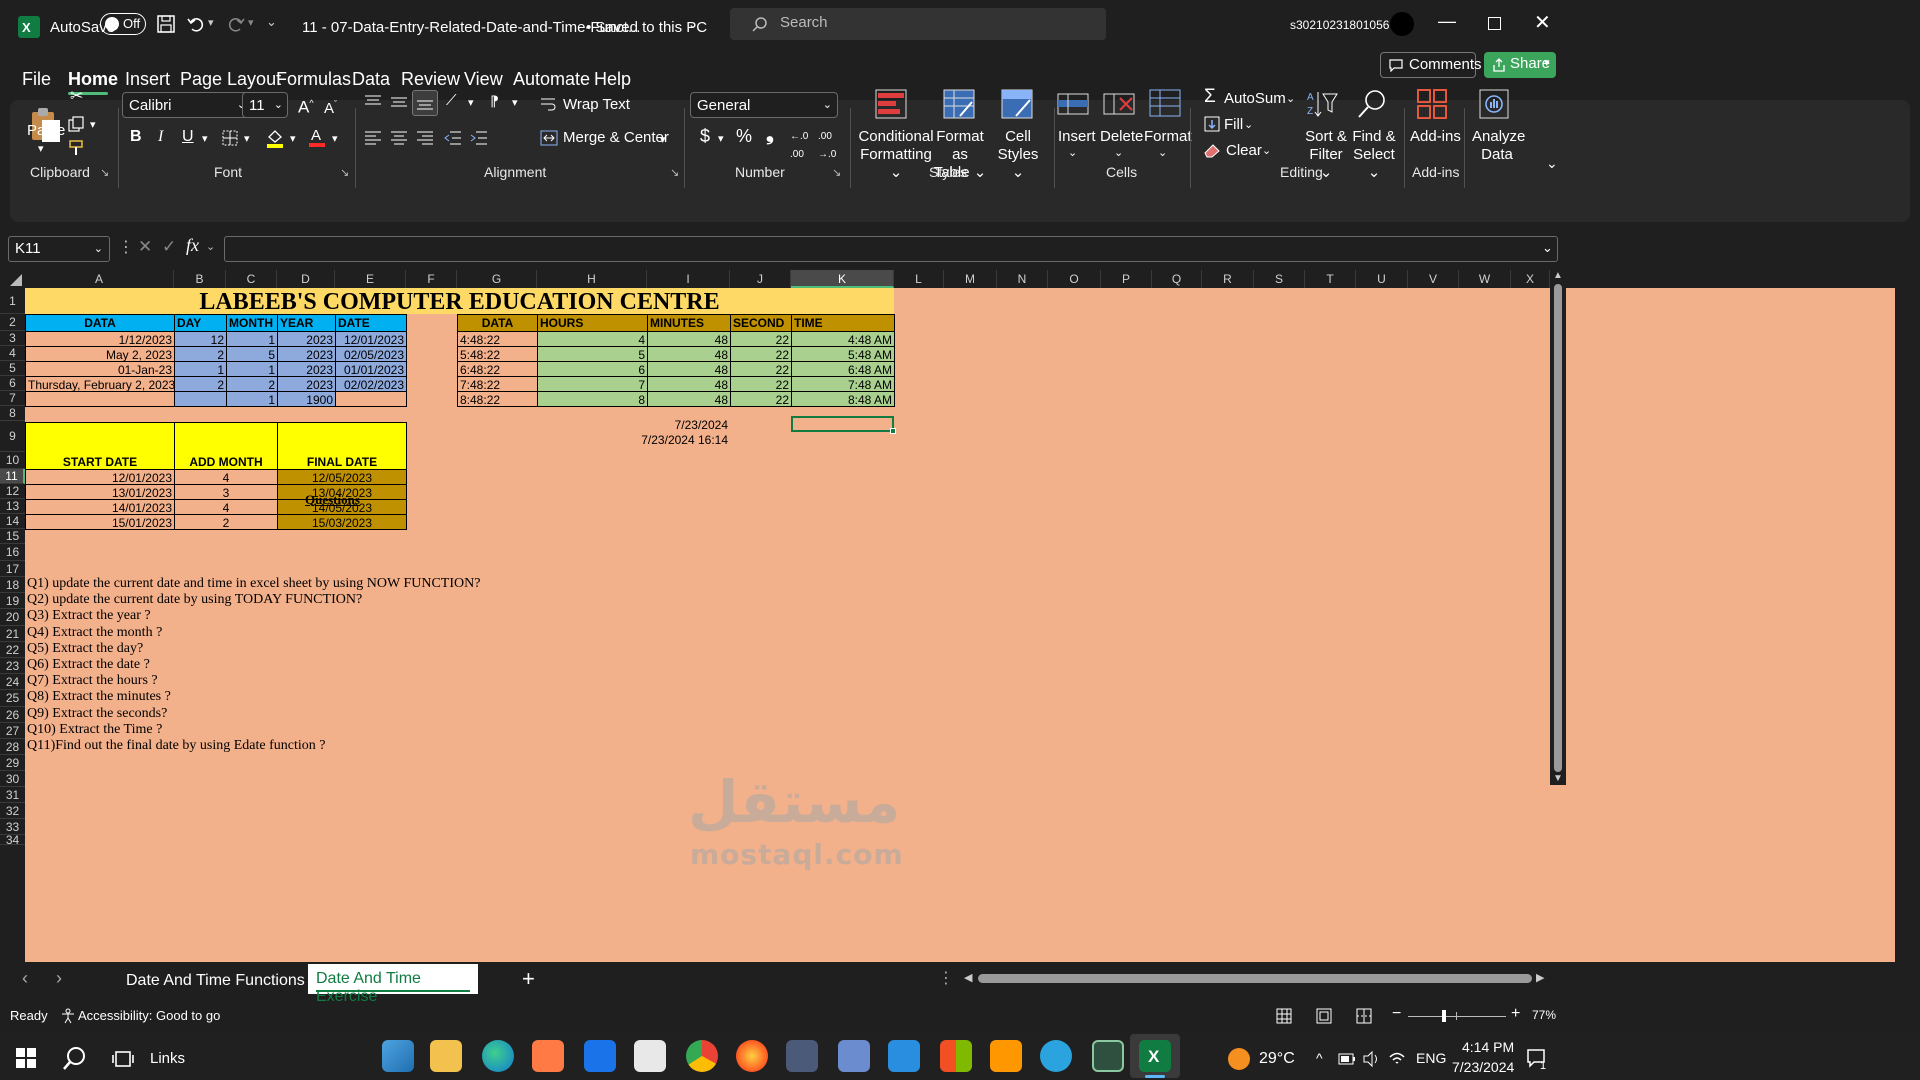  I want to click on conditional-formatting-label: Conditional Formatting ⌄, so click(896, 155).